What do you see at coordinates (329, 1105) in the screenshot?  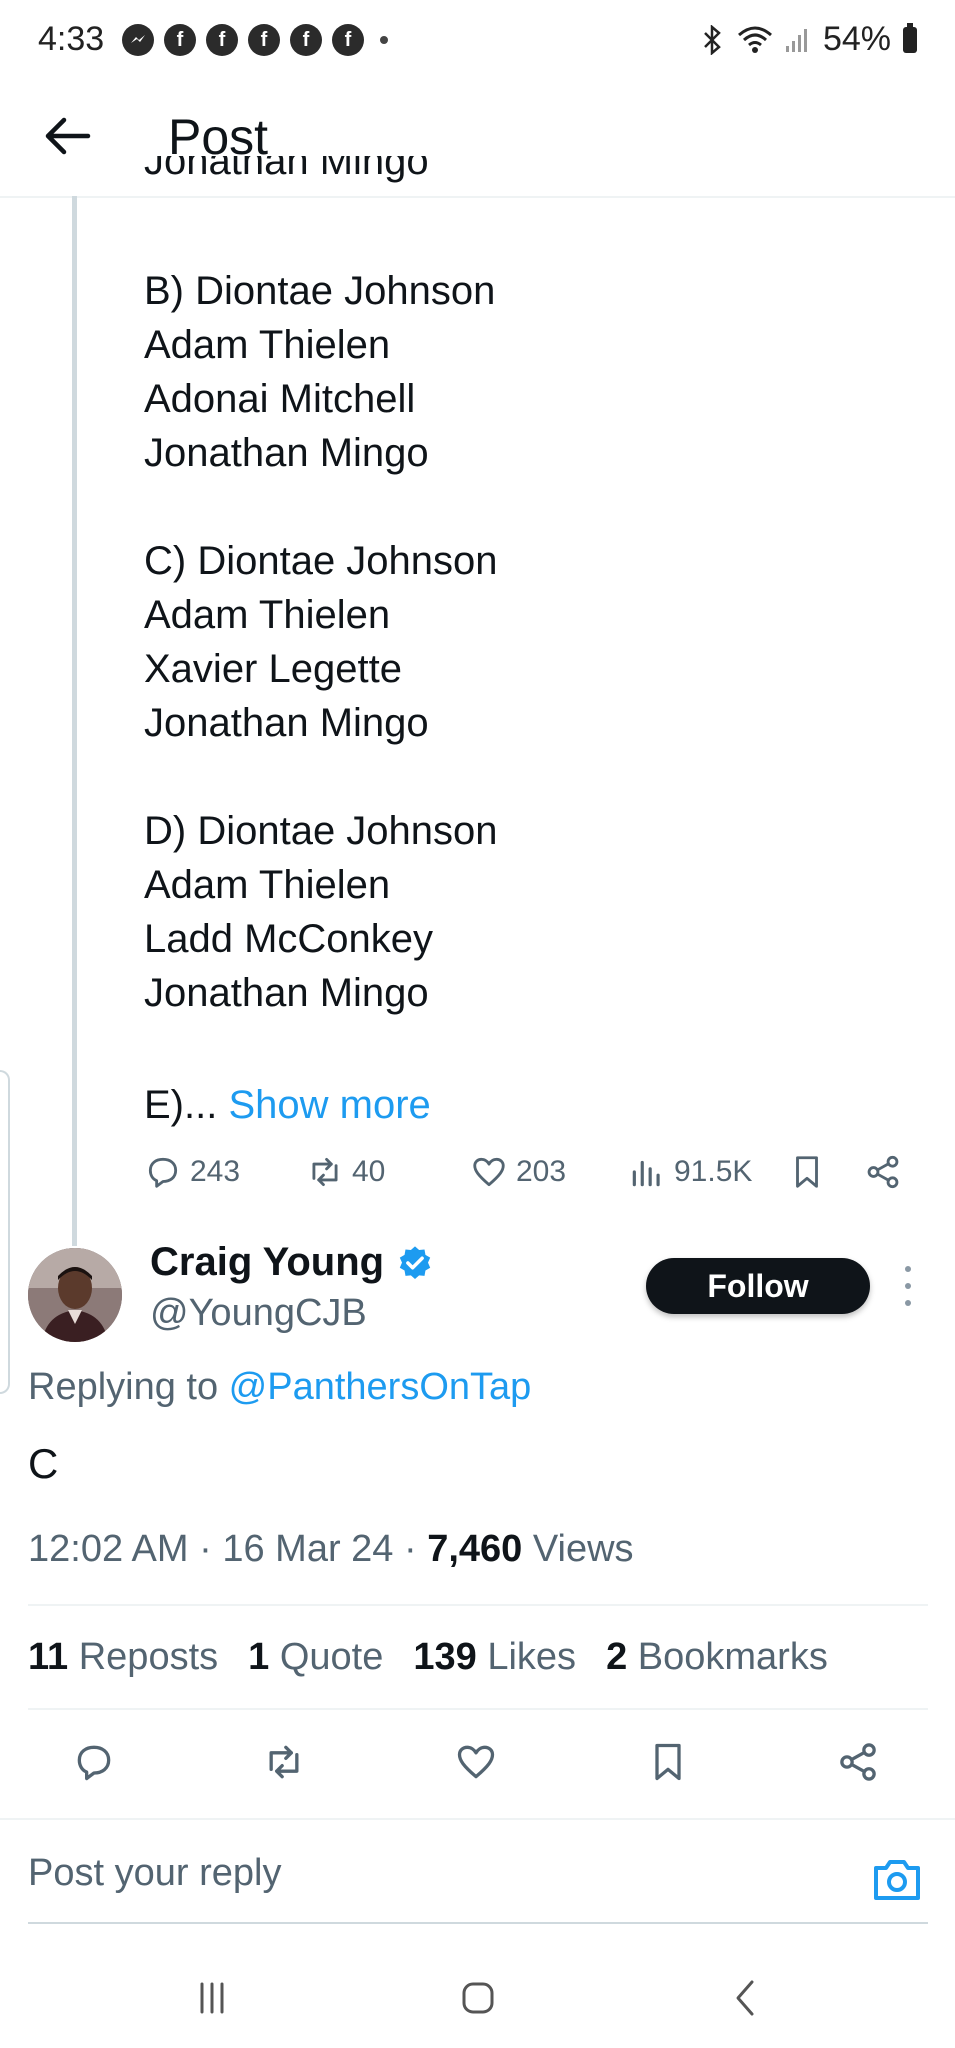 I see `show-more-link: Show more` at bounding box center [329, 1105].